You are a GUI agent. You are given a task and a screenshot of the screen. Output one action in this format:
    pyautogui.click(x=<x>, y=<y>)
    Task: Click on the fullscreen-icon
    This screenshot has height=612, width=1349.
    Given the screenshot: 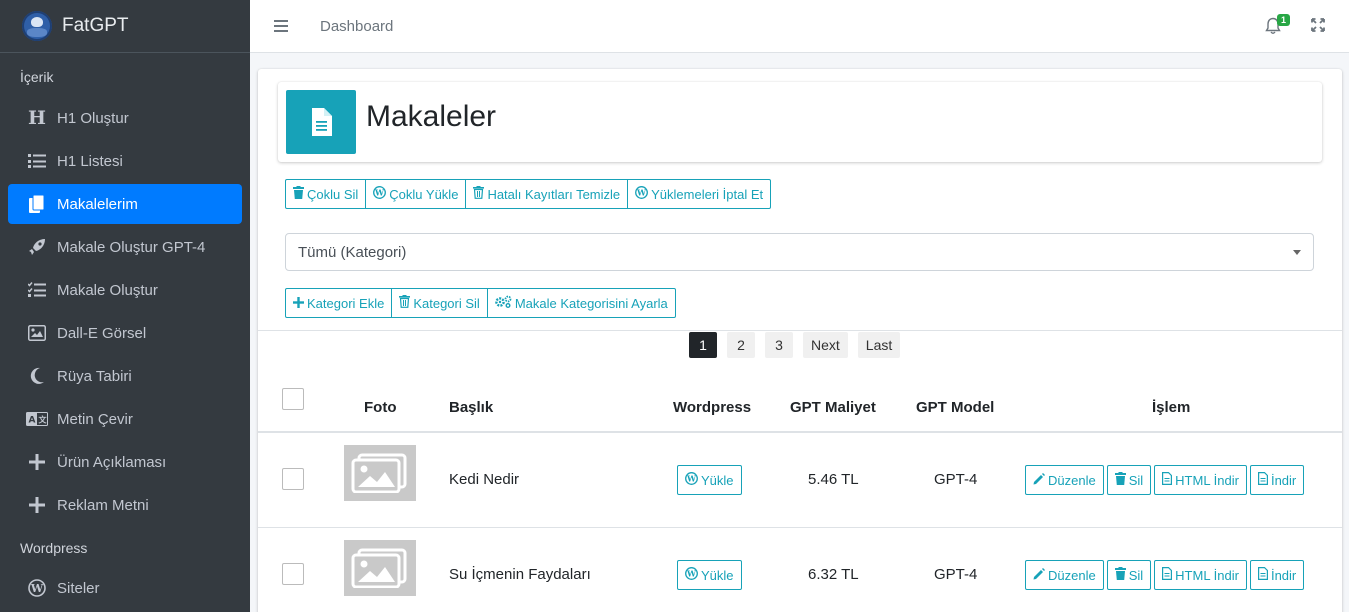 What is the action you would take?
    pyautogui.click(x=1318, y=25)
    